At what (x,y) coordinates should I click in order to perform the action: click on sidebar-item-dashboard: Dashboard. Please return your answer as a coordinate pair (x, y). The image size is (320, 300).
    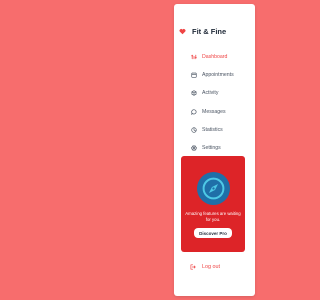
    Looking at the image, I should click on (221, 57).